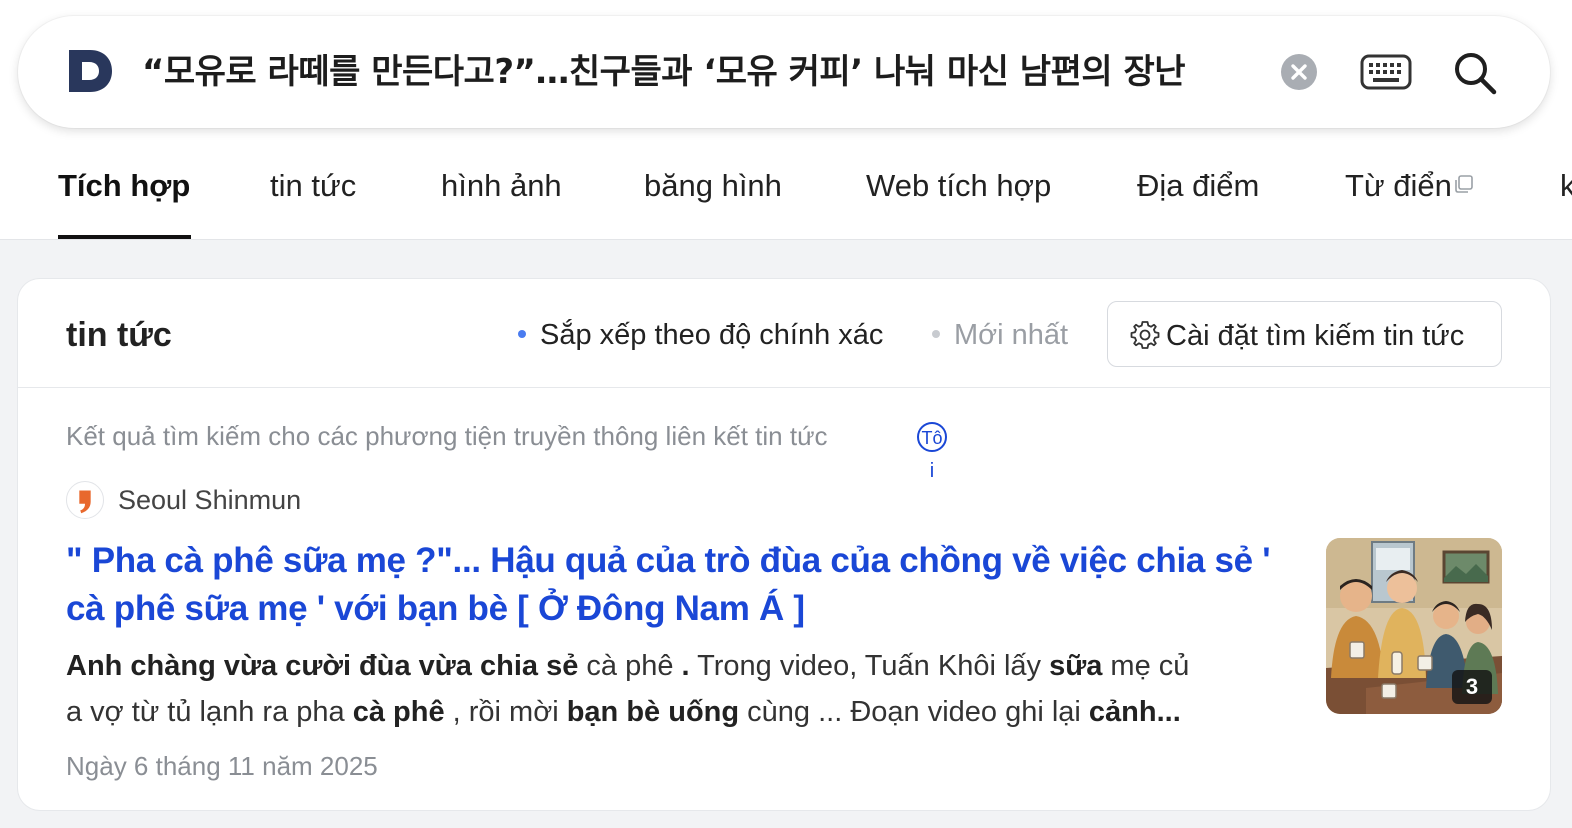 This screenshot has width=1572, height=828. Describe the element at coordinates (313, 186) in the screenshot. I see `tab-news: tin tức` at that location.